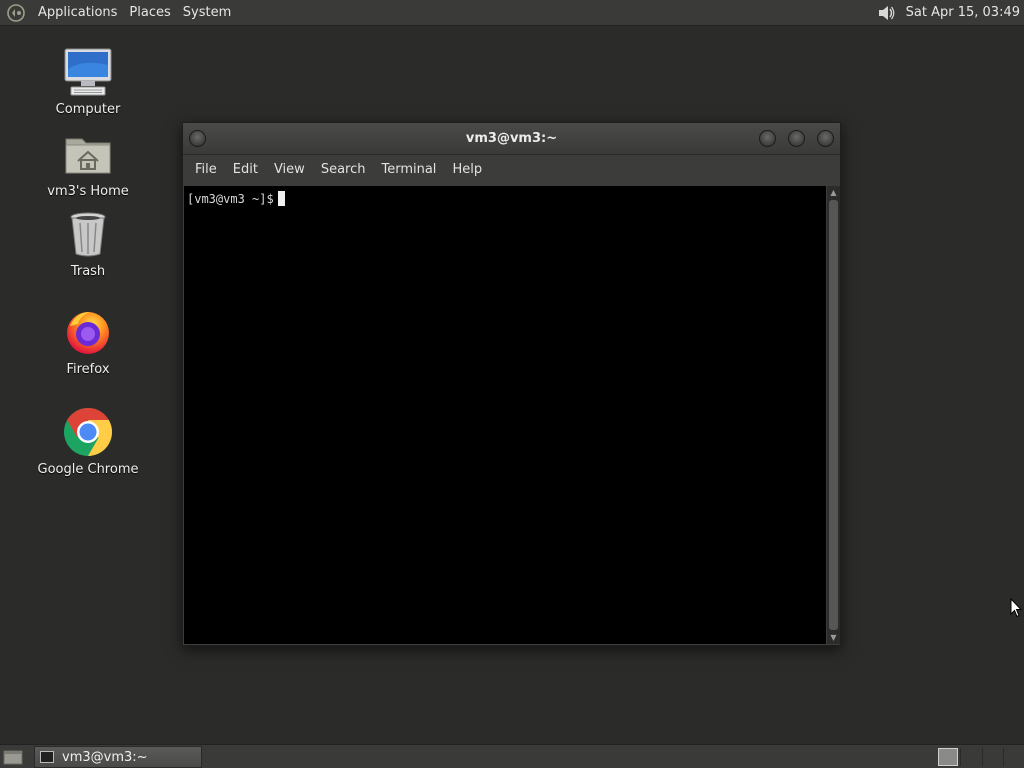  Describe the element at coordinates (245, 170) in the screenshot. I see `menu-edit: Edit` at that location.